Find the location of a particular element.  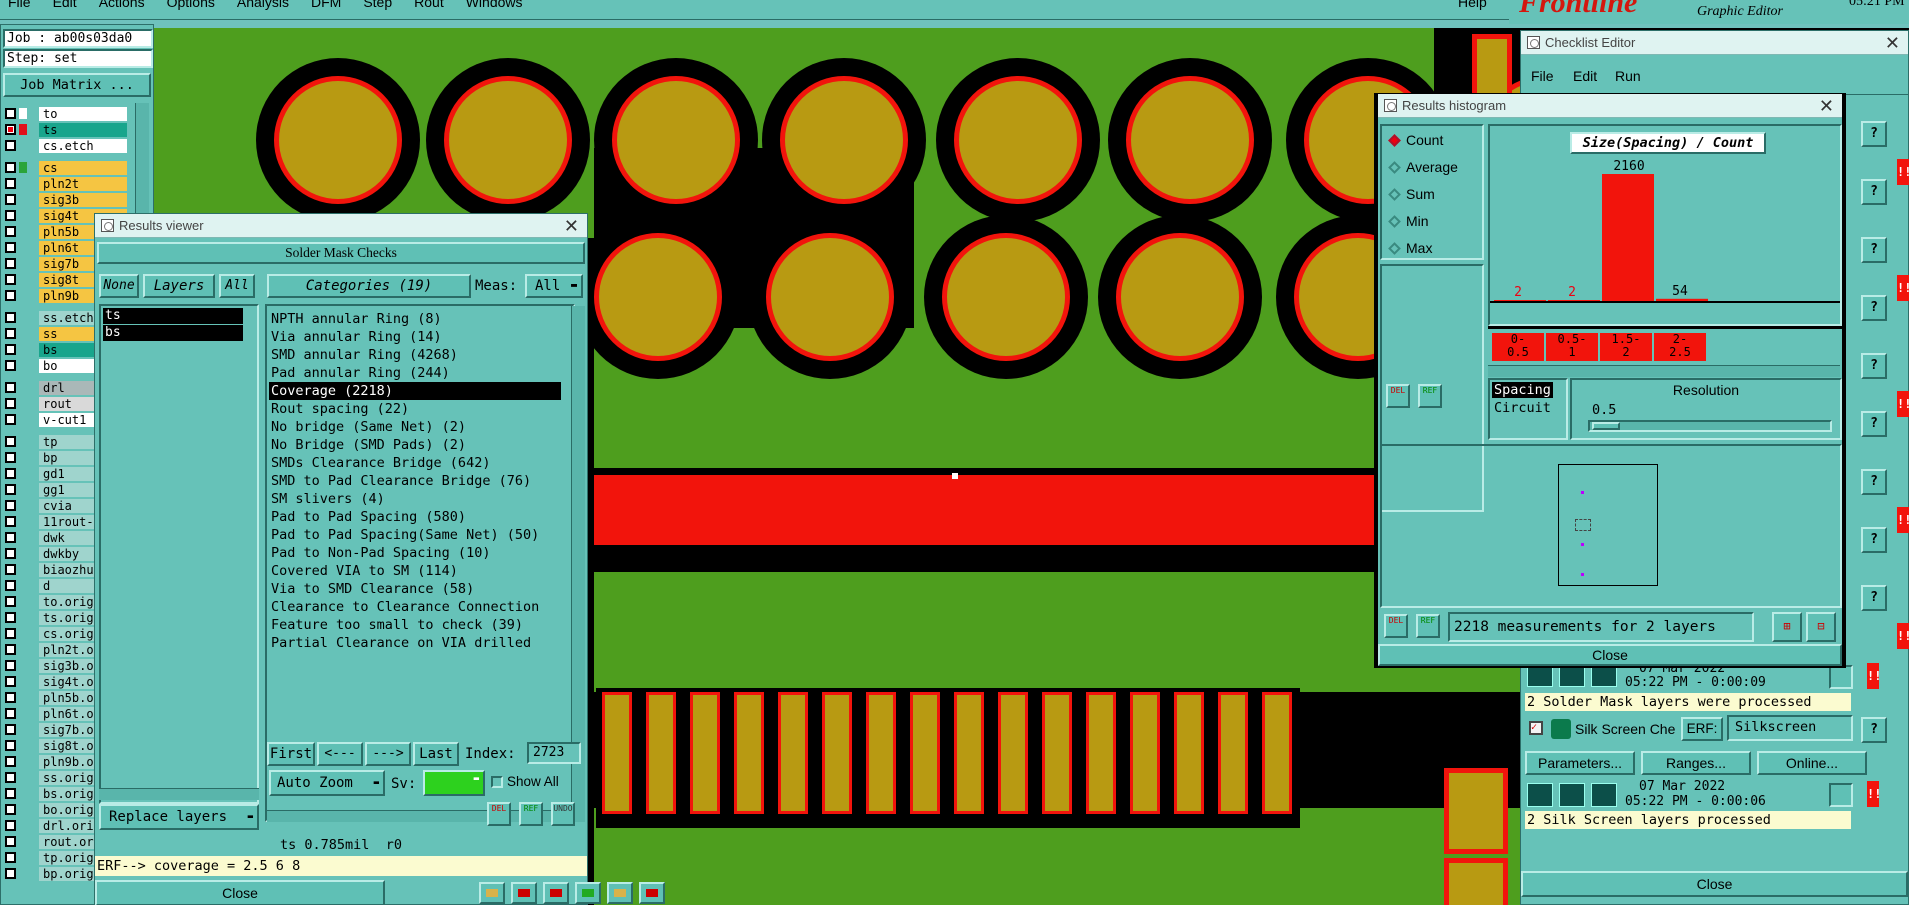

mode-option: Average is located at coordinates (1432, 168).